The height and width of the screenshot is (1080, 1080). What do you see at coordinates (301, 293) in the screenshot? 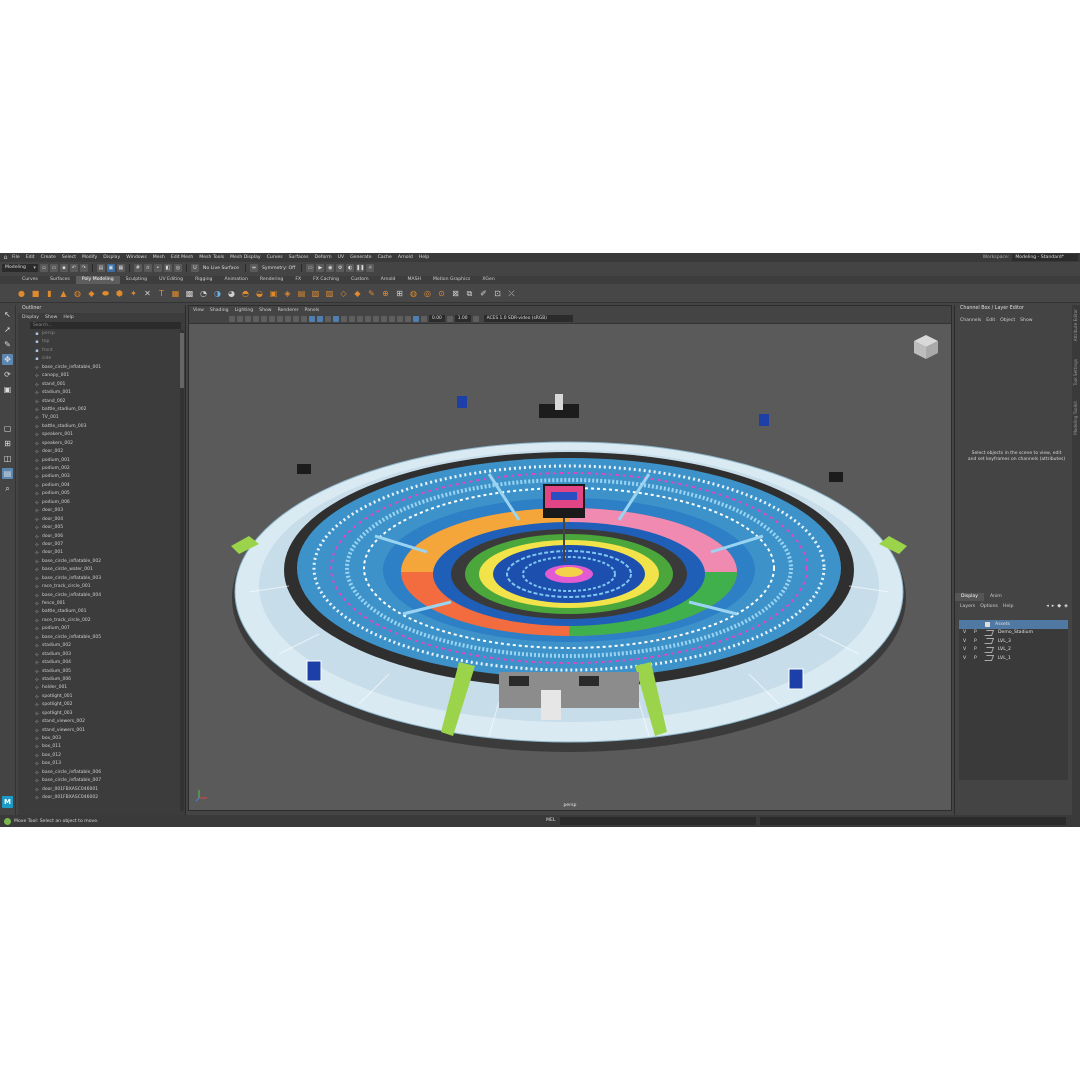
I see `bridge-icon: ▤` at bounding box center [301, 293].